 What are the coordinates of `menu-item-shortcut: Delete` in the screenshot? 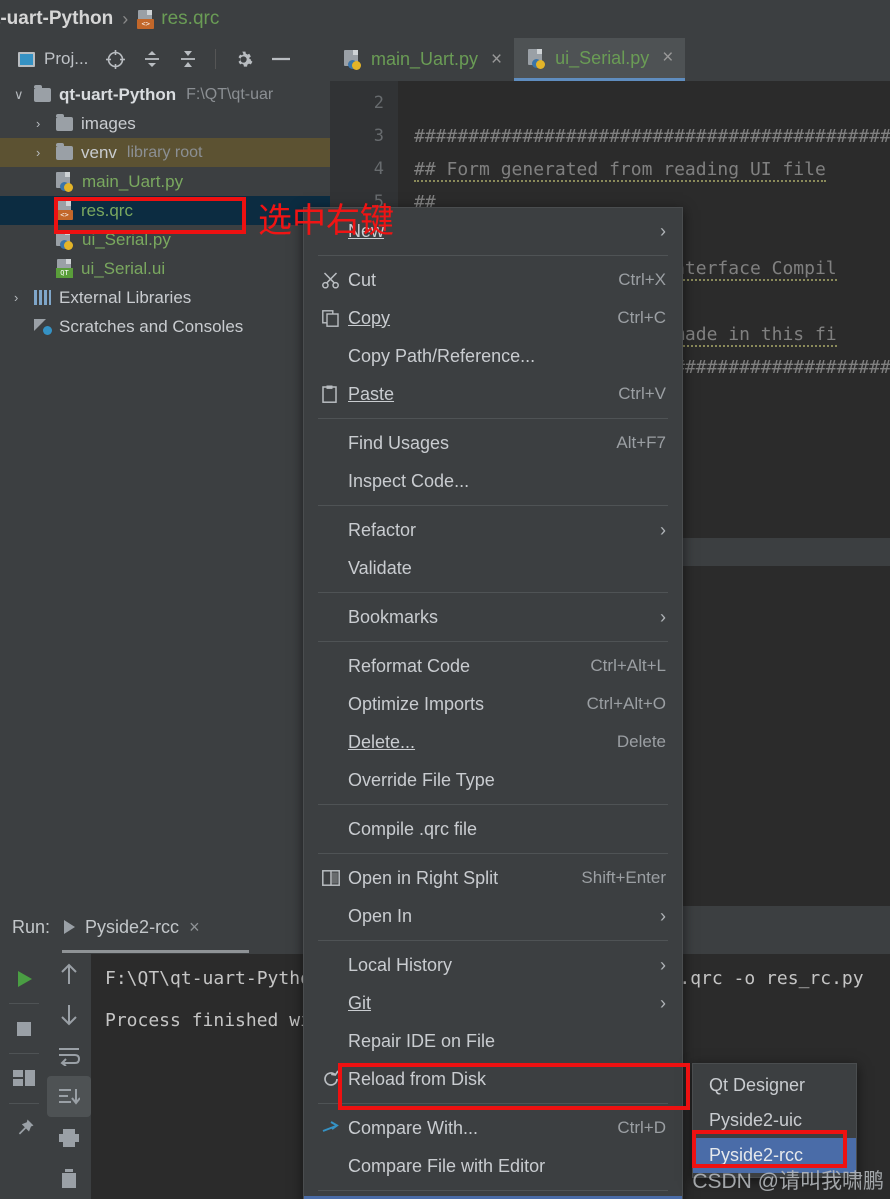 It's located at (641, 741).